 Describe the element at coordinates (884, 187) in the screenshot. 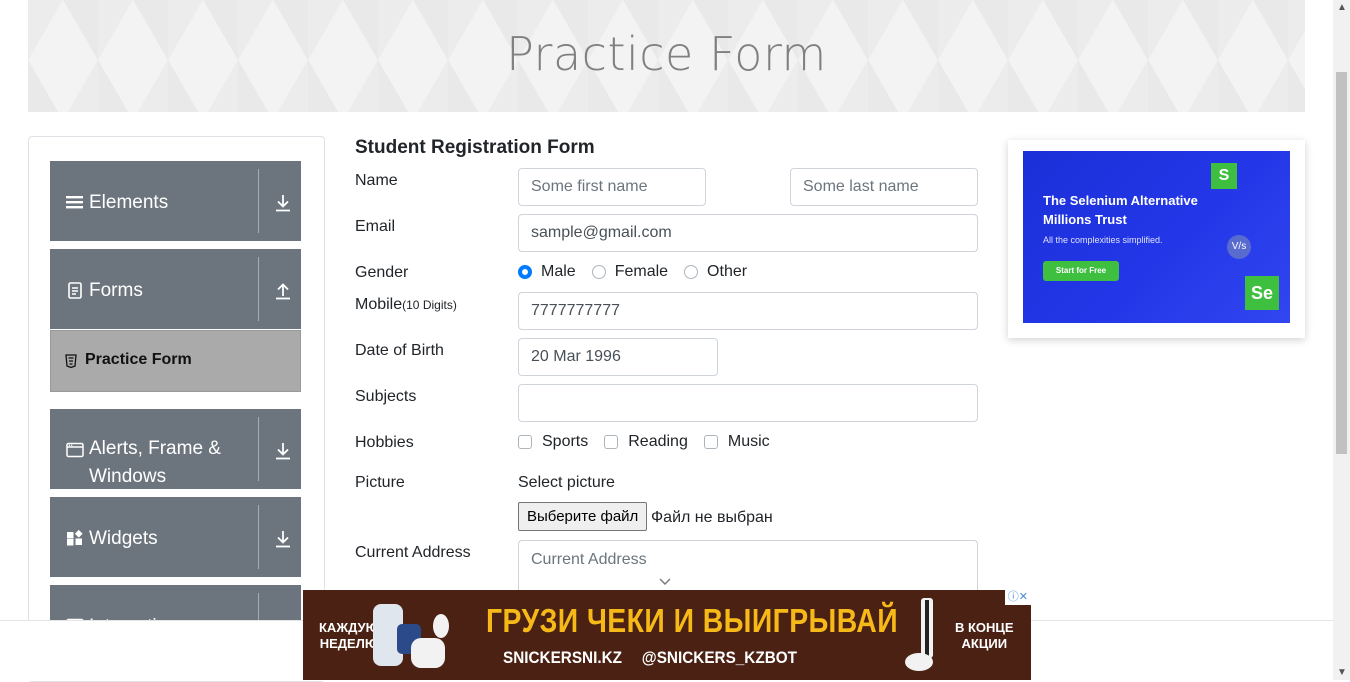

I see `last-name-input: Some last name` at that location.